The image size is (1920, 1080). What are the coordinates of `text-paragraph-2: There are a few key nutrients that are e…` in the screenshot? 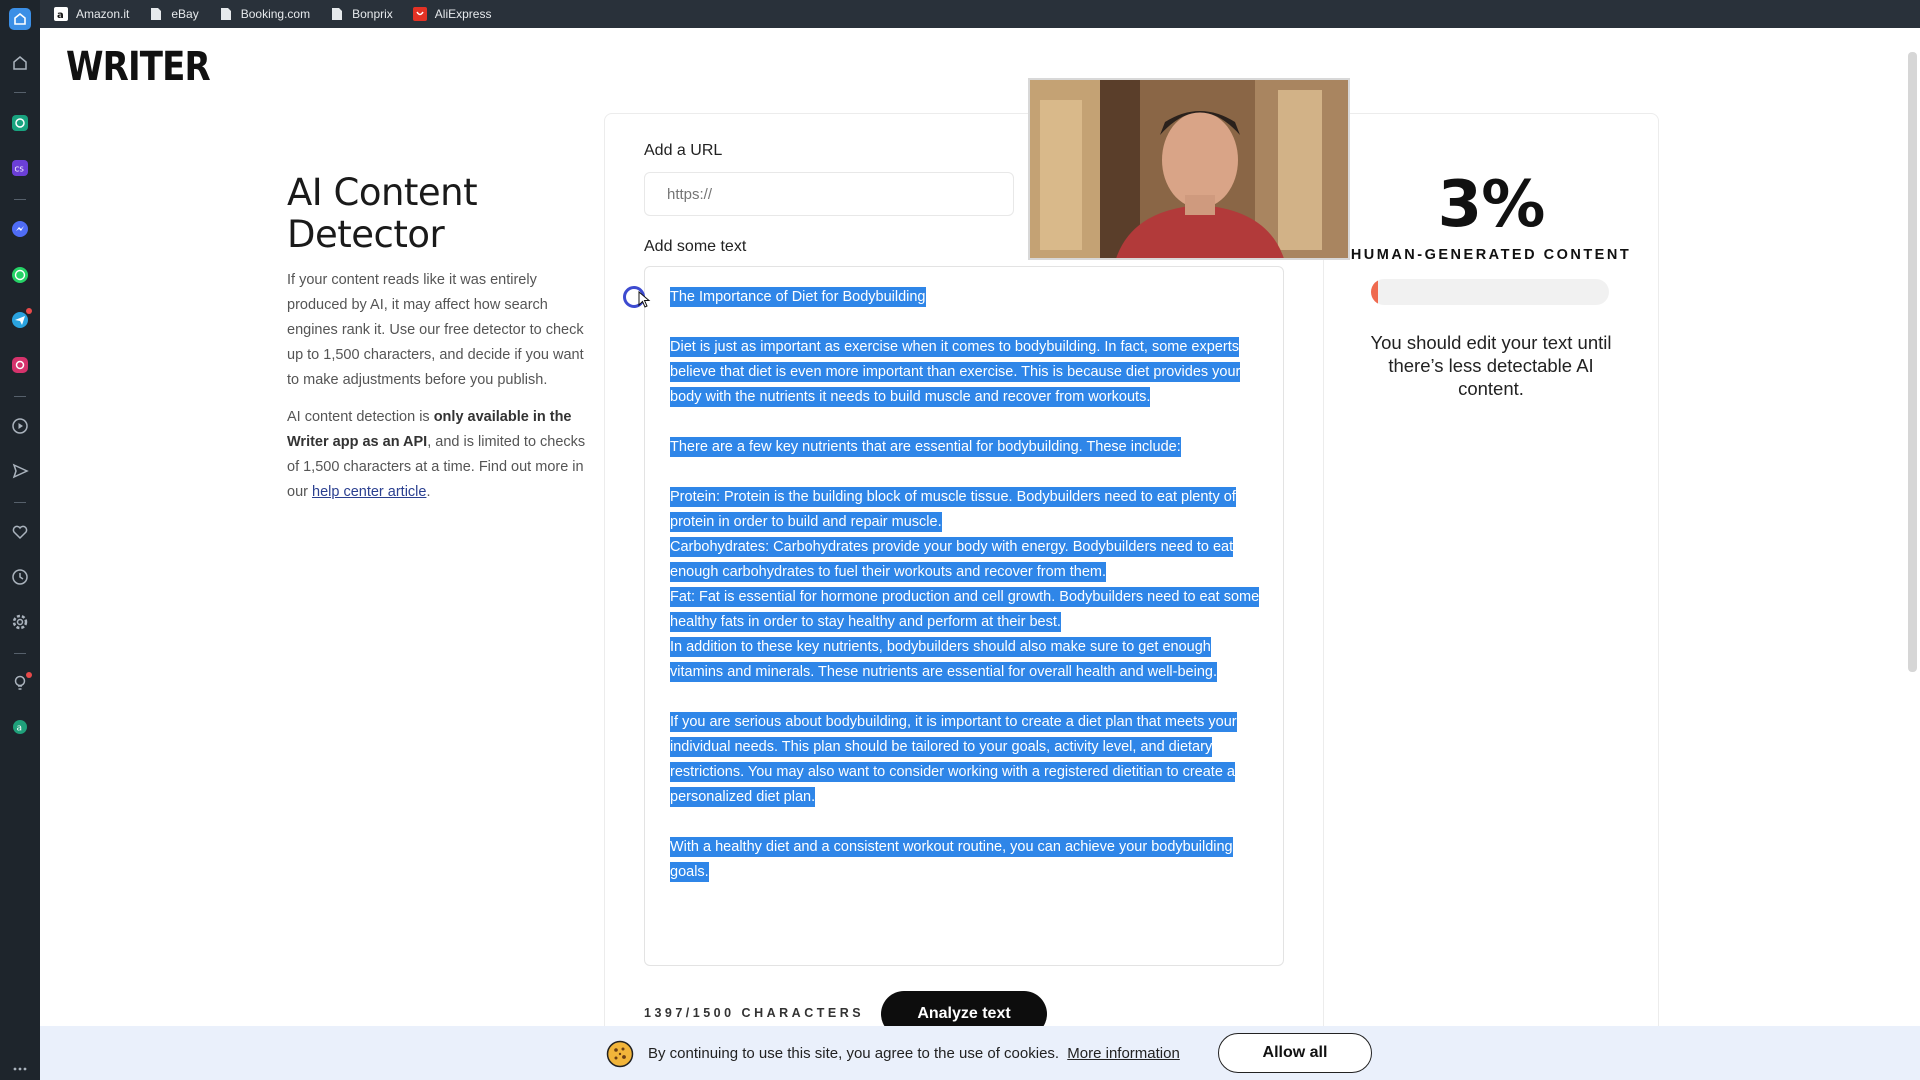 It's located at (925, 447).